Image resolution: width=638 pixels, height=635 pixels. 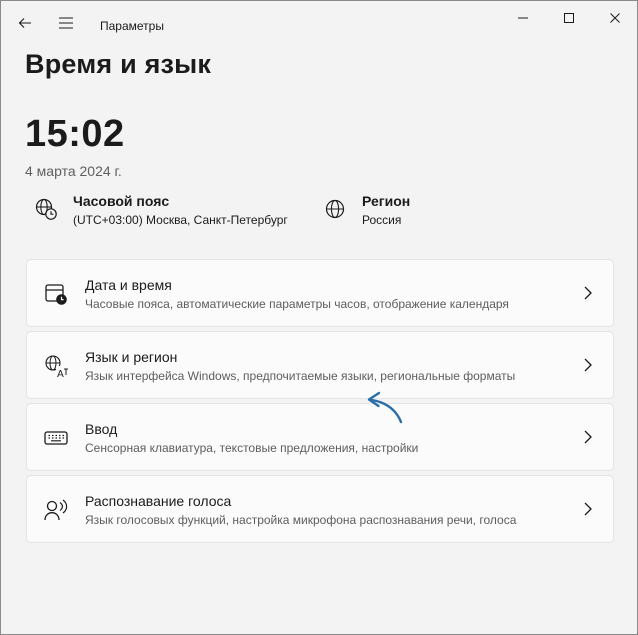 What do you see at coordinates (56, 510) in the screenshot?
I see `speech-icon` at bounding box center [56, 510].